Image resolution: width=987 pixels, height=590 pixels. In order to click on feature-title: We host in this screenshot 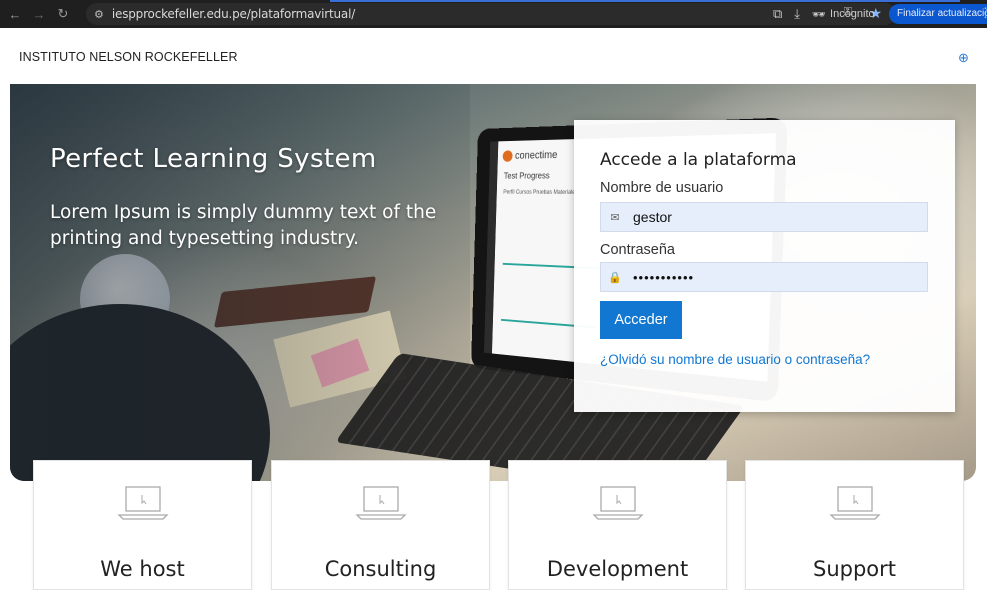, I will do `click(142, 569)`.